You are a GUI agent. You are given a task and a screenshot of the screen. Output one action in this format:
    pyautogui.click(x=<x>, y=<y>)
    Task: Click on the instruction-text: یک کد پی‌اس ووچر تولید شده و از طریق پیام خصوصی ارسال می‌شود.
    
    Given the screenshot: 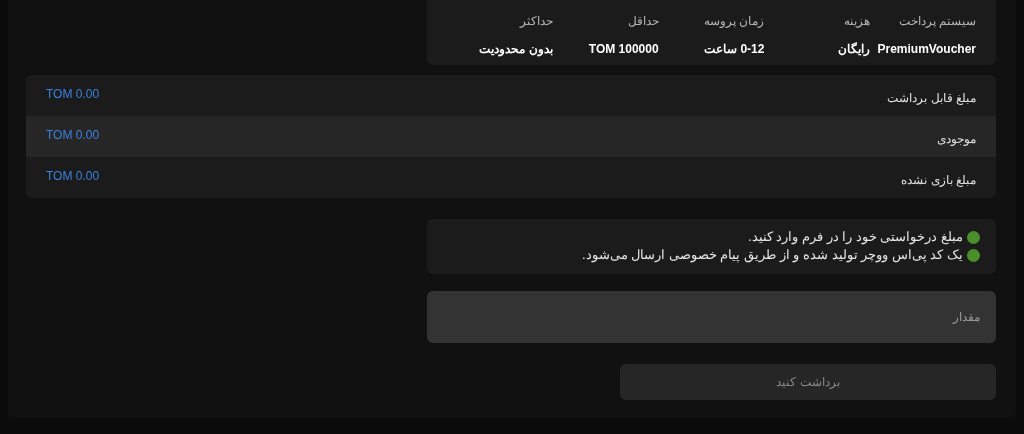 What is the action you would take?
    pyautogui.click(x=772, y=255)
    